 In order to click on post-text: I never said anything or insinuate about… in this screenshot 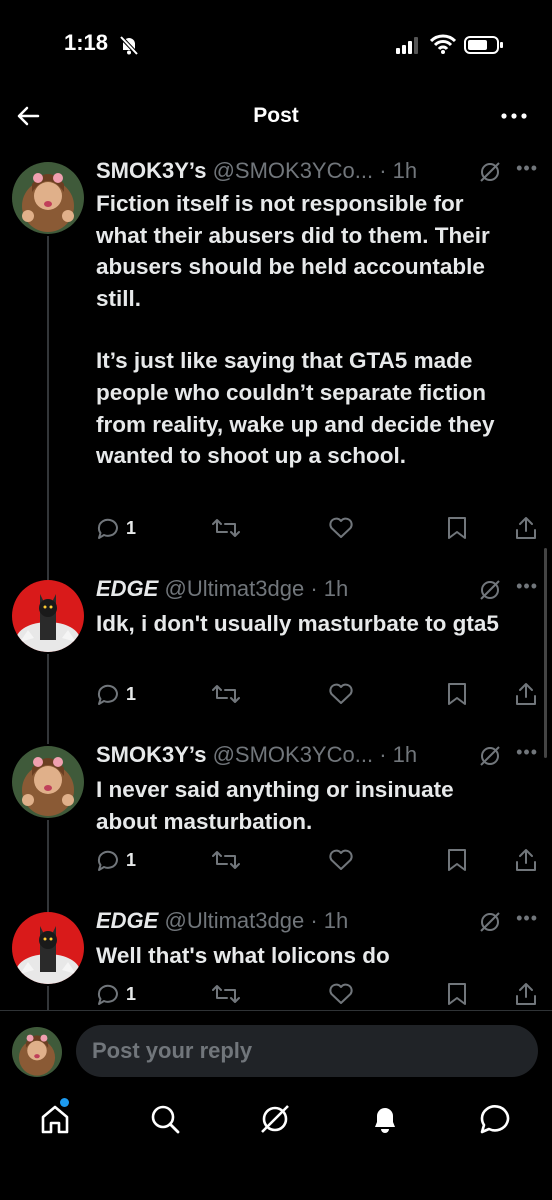, I will do `click(306, 805)`.